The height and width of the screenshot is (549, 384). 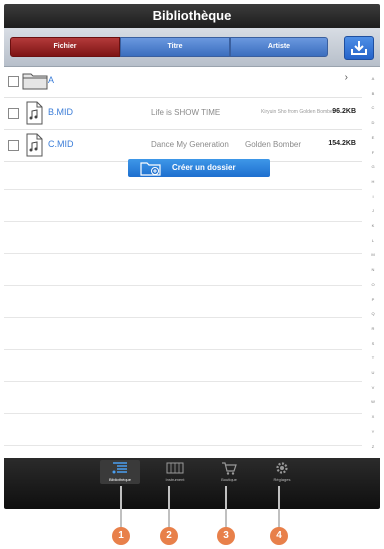 What do you see at coordinates (373, 372) in the screenshot?
I see `index-letter: U` at bounding box center [373, 372].